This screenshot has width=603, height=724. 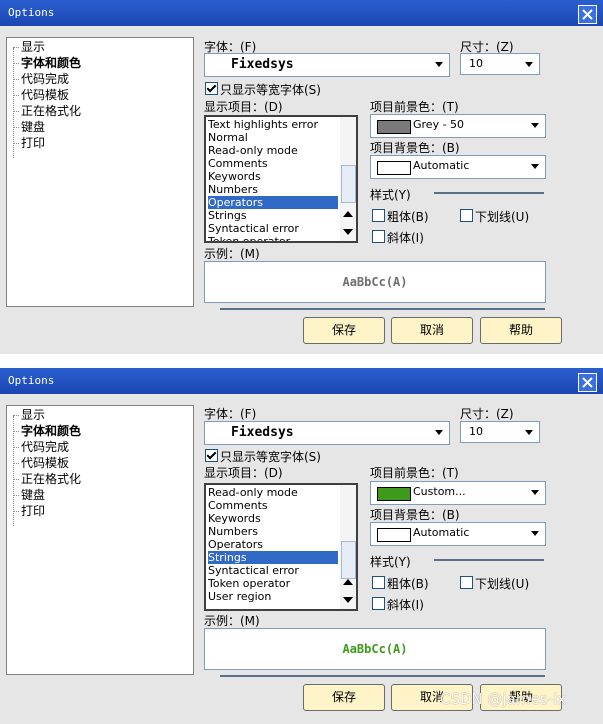 I want to click on list-item: Normal, so click(x=273, y=137).